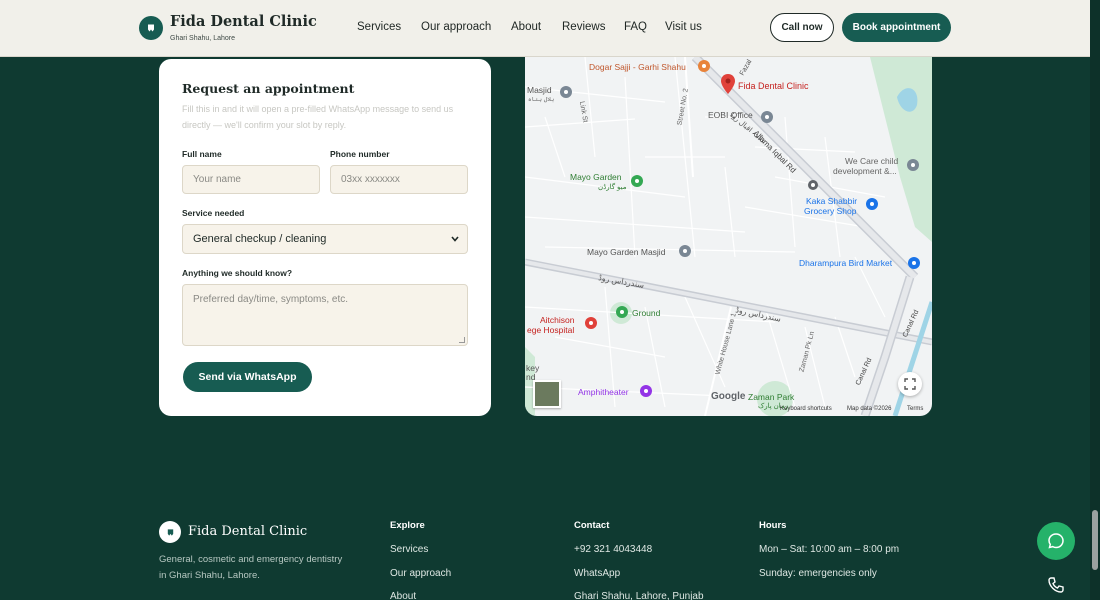  Describe the element at coordinates (325, 315) in the screenshot. I see `notes-textarea: Preferred day/time, symptoms, etc.` at that location.